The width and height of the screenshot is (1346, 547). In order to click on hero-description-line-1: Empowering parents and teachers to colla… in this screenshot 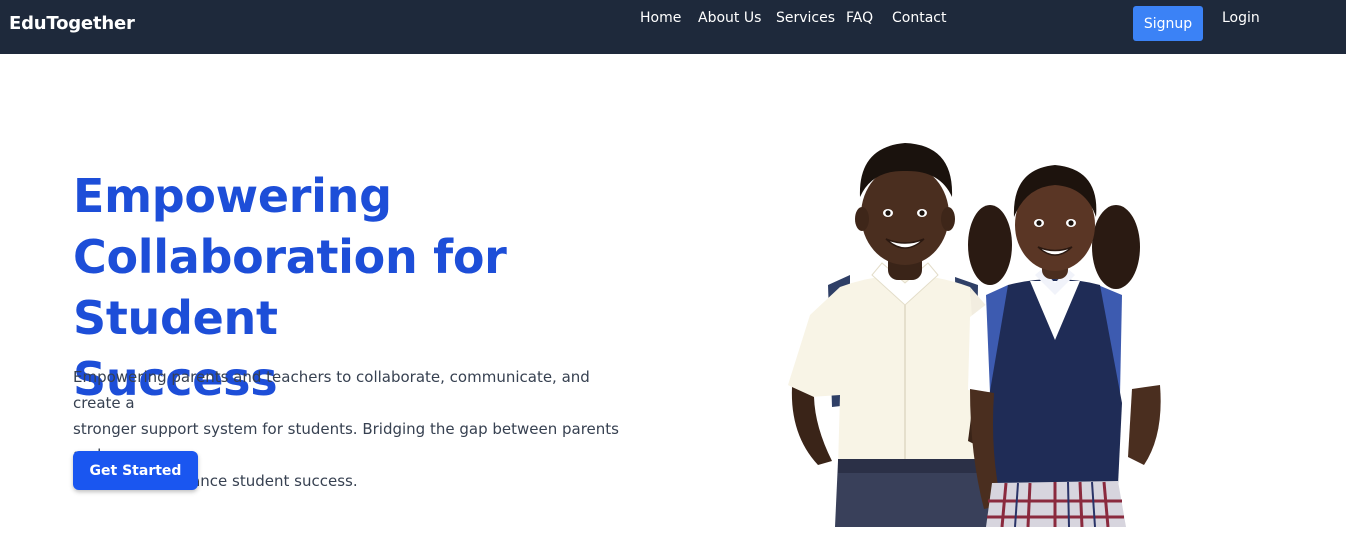, I will do `click(331, 390)`.